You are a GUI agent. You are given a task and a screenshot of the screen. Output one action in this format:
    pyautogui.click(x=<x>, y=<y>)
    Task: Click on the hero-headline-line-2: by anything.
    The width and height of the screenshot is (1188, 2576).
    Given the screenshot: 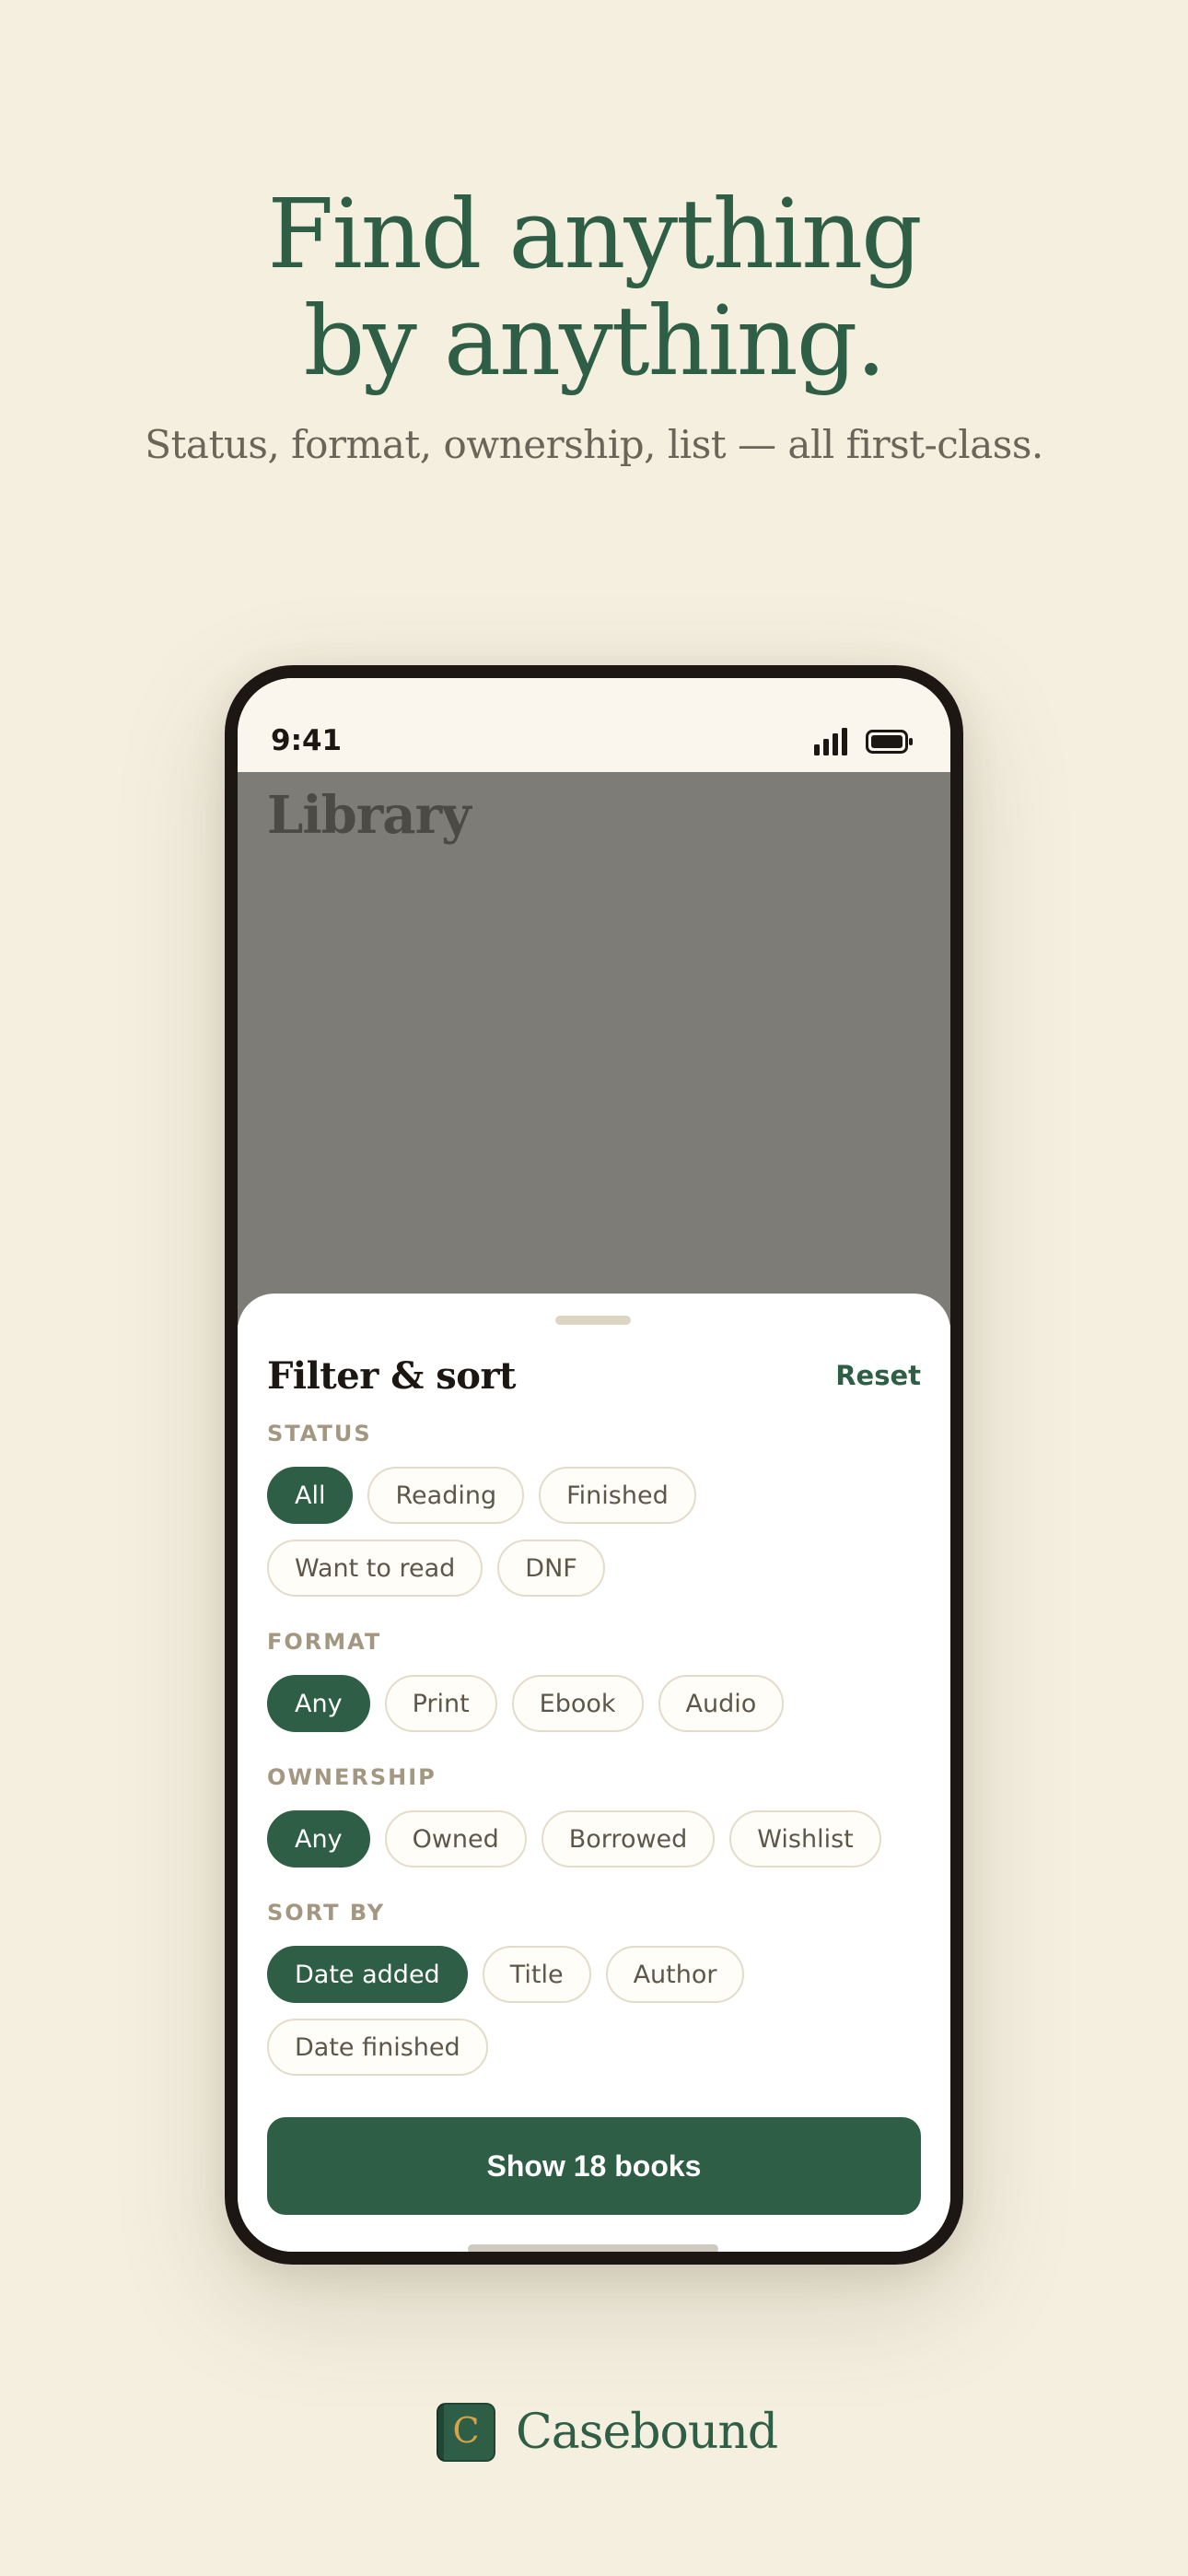 What is the action you would take?
    pyautogui.click(x=595, y=341)
    